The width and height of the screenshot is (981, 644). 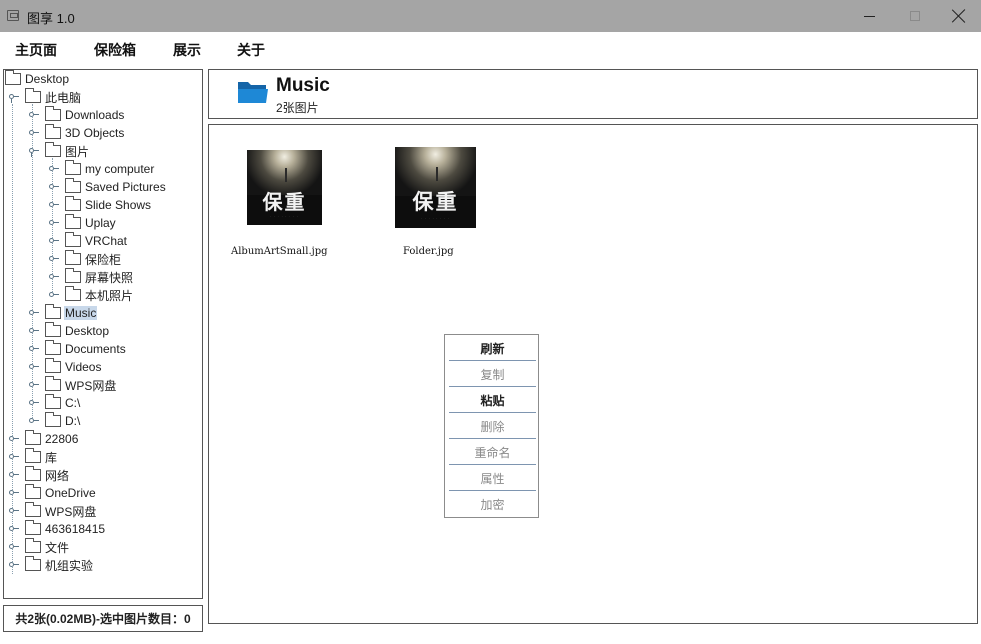 What do you see at coordinates (91, 277) in the screenshot?
I see `tree-item-screenshots: 屏幕快照` at bounding box center [91, 277].